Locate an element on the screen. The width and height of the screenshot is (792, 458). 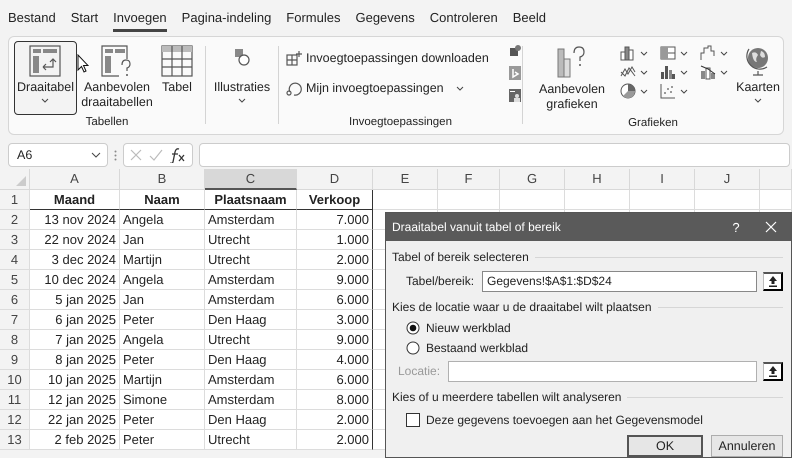
dialog-button: Annuleren is located at coordinates (747, 446).